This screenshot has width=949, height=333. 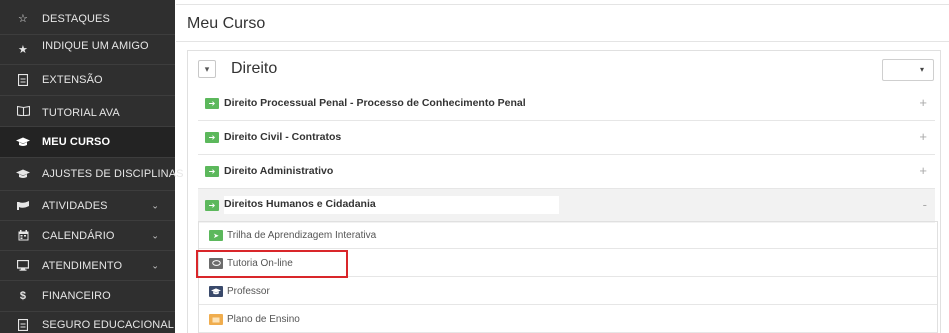 I want to click on sidebar-item-atendimento: ATENDIMENTO ⌄, so click(x=87, y=265).